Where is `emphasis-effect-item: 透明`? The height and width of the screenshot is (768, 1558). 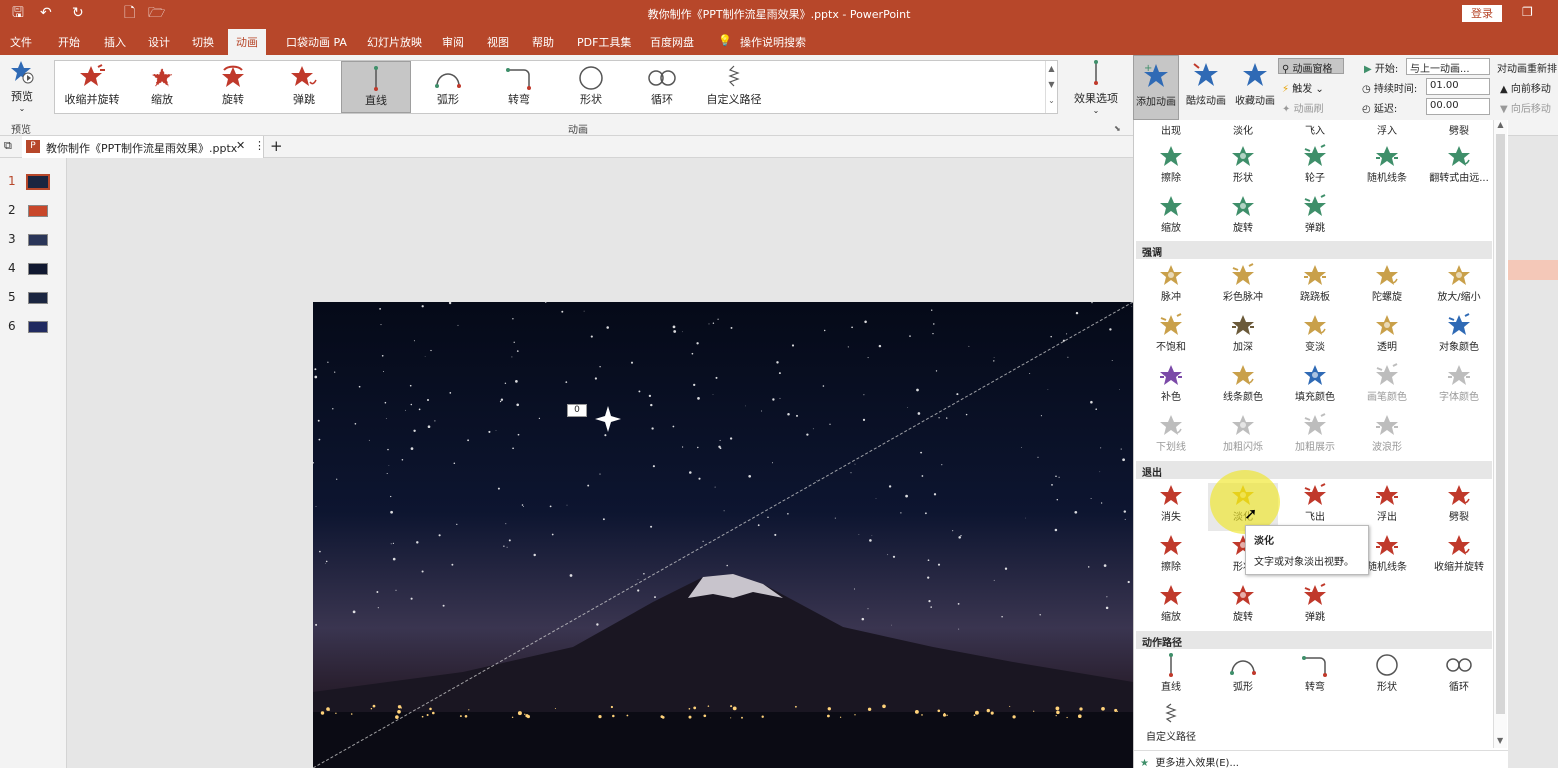
emphasis-effect-item: 透明 is located at coordinates (1387, 337).